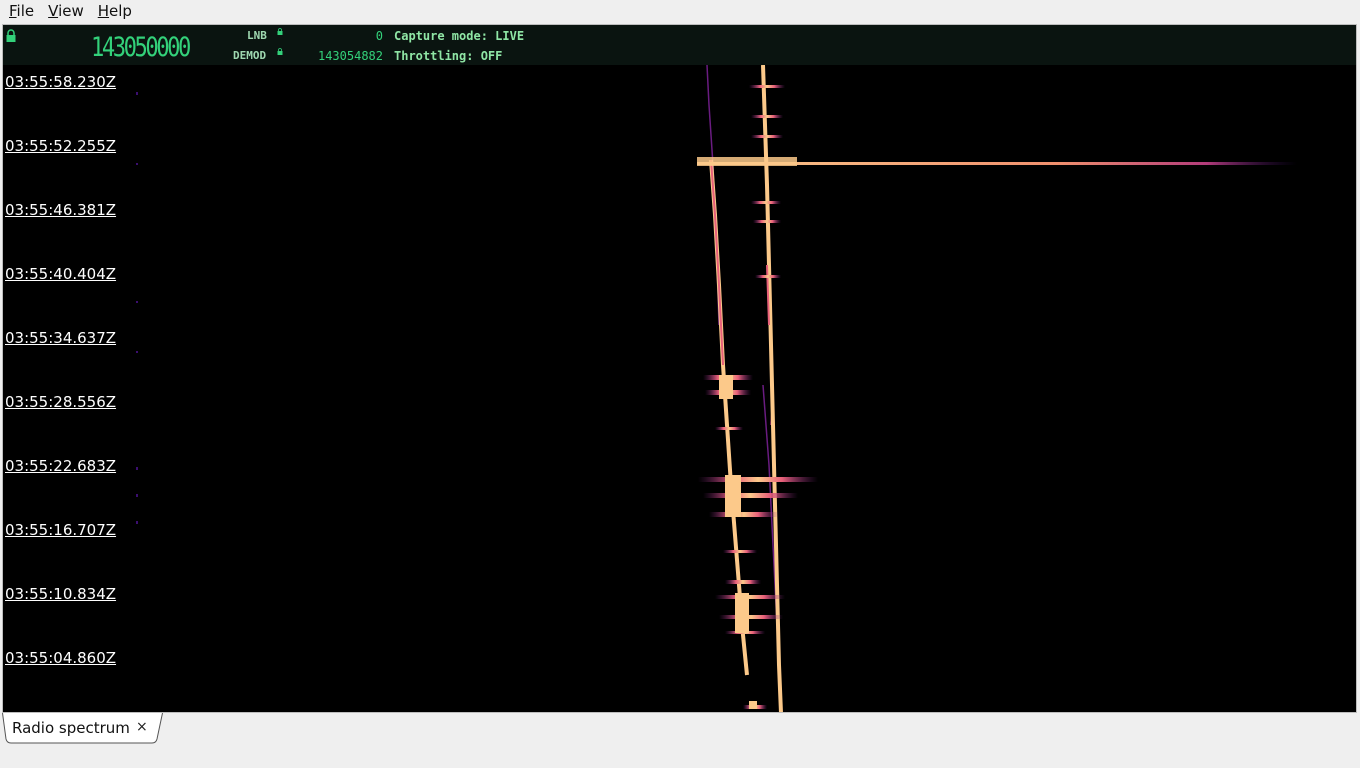 Image resolution: width=1360 pixels, height=768 pixels. What do you see at coordinates (142, 727) in the screenshot?
I see `close-icon: ×` at bounding box center [142, 727].